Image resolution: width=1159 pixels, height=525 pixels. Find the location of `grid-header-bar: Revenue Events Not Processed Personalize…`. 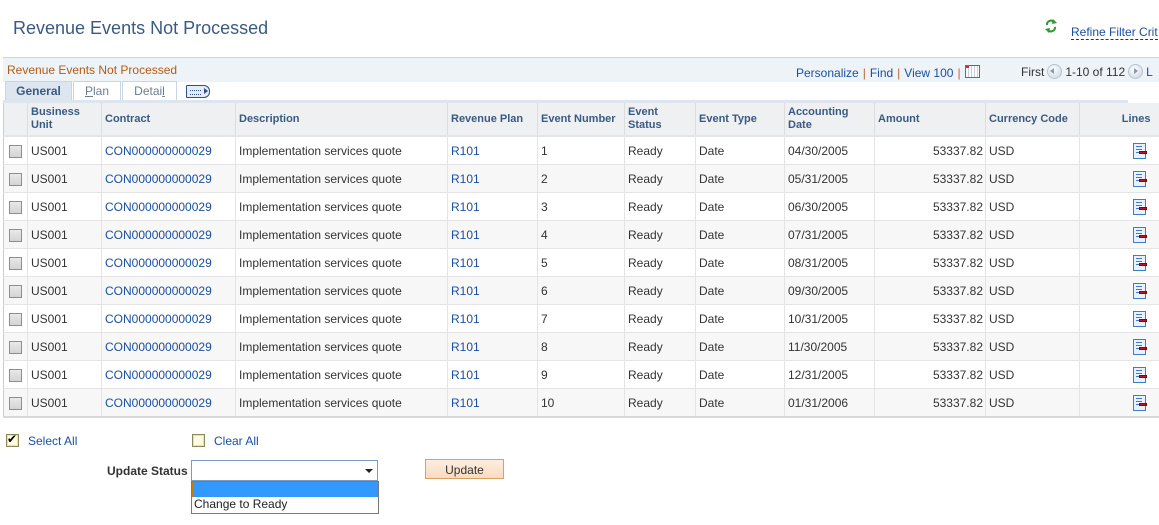

grid-header-bar: Revenue Events Not Processed Personalize… is located at coordinates (581, 69).